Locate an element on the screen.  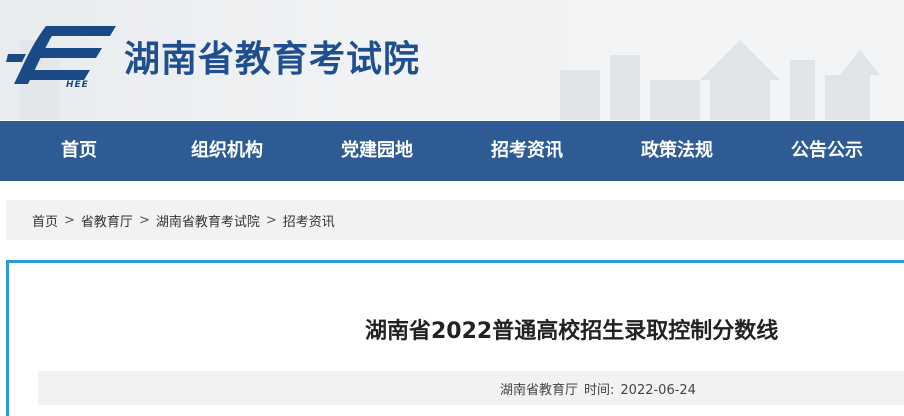
site-title: 湖南省教育考试院 is located at coordinates (272, 56).